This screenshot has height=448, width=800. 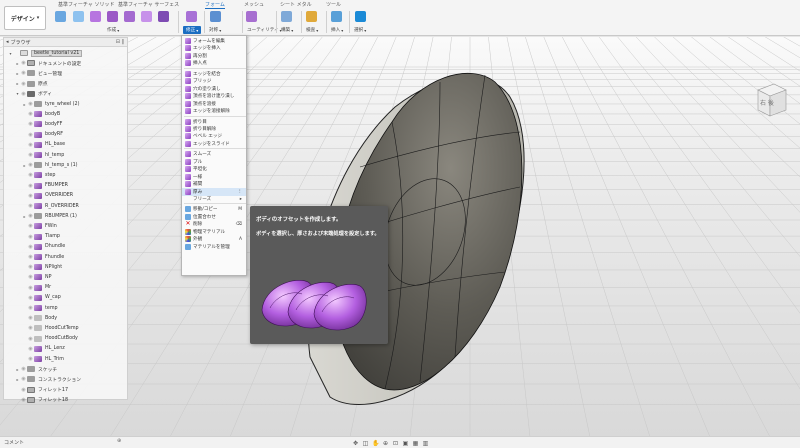 I want to click on tree-item: ▸ ◉ ビュー管理, so click(x=33, y=73).